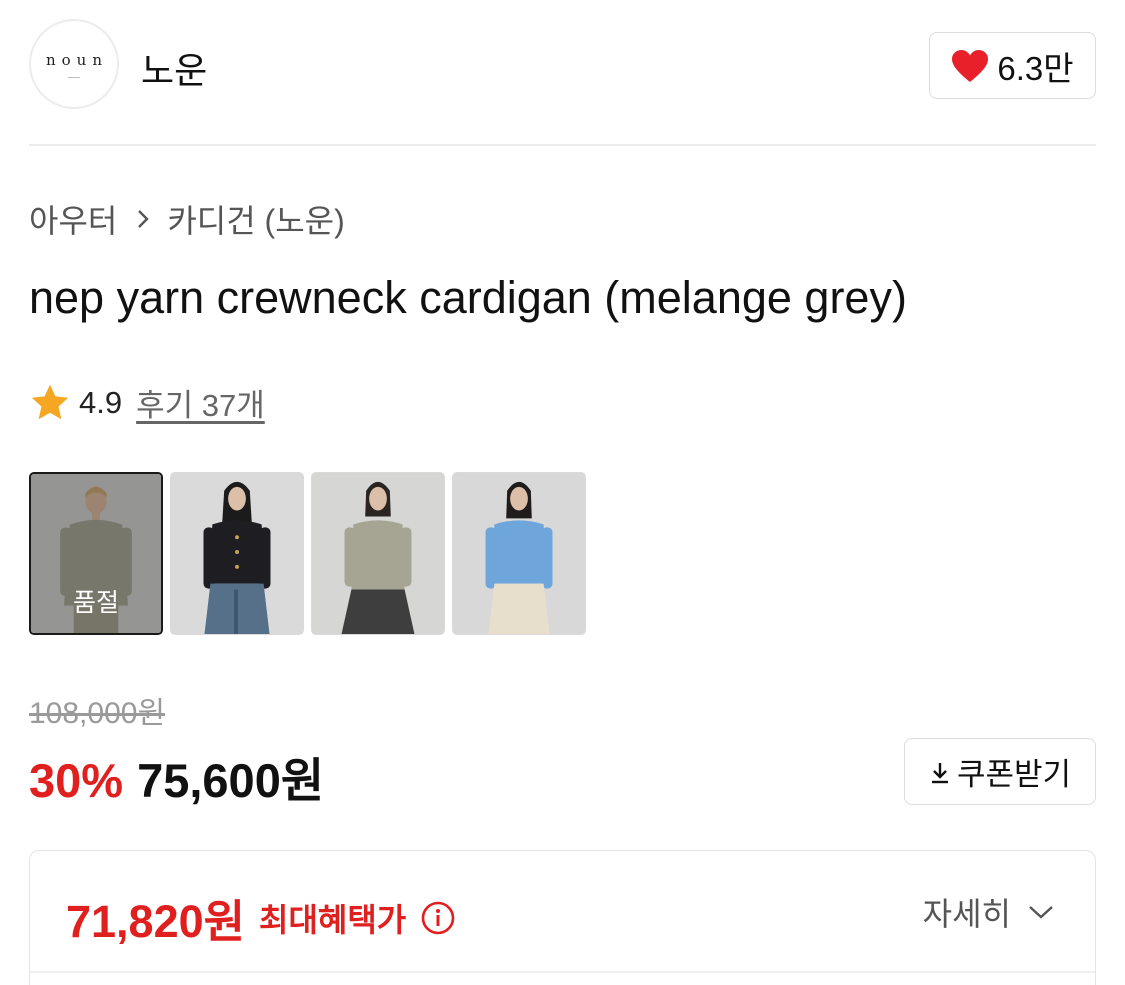  I want to click on benefit-detail-toggle: 자세히, so click(989, 912).